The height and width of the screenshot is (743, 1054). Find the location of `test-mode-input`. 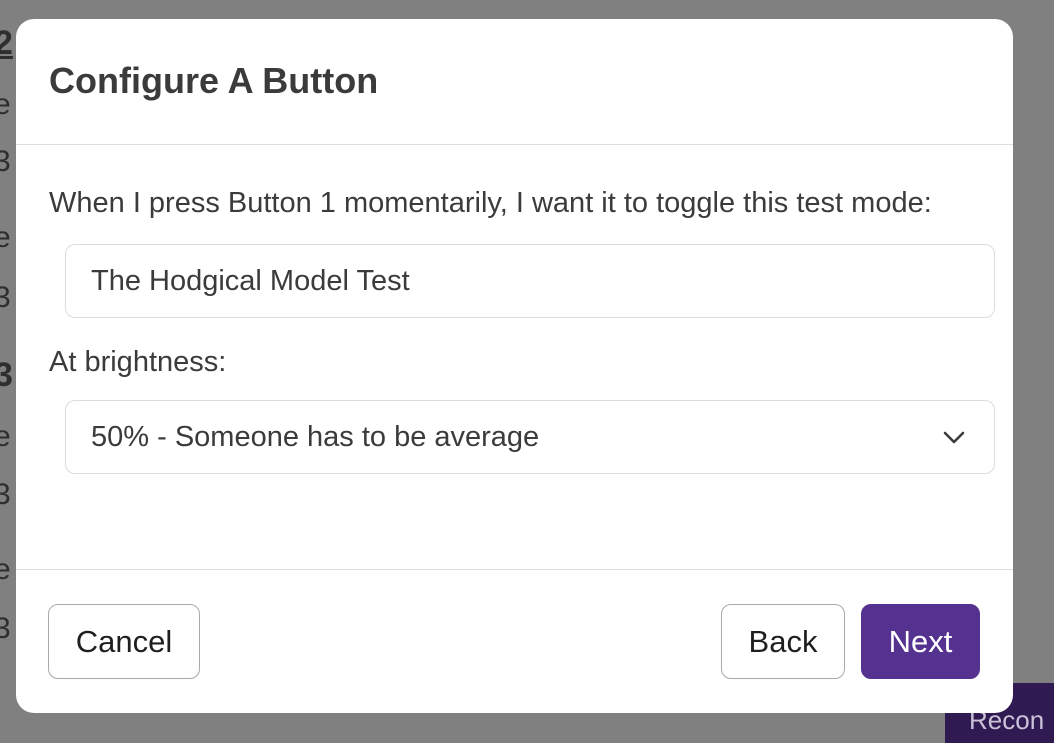

test-mode-input is located at coordinates (530, 281).